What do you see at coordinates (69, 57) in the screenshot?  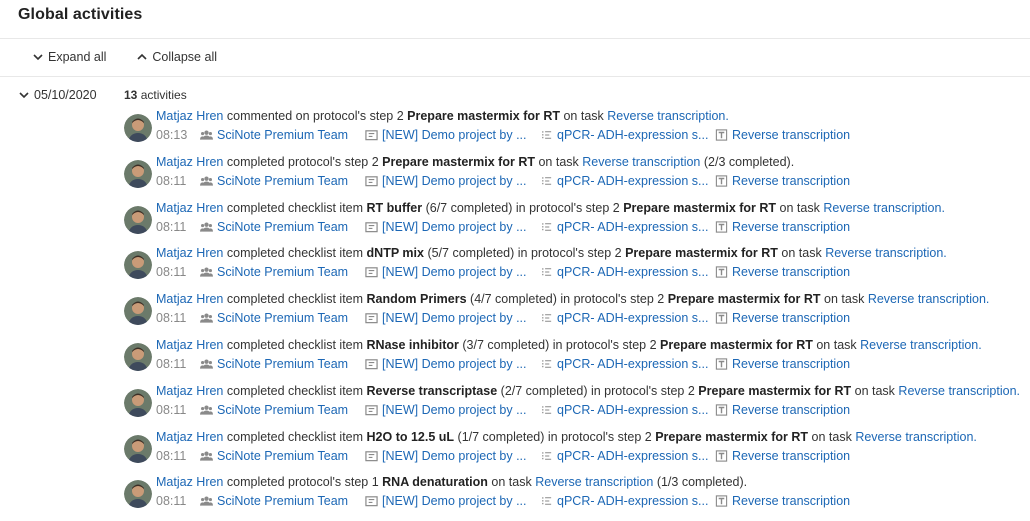 I see `expand-all-button: Expand all` at bounding box center [69, 57].